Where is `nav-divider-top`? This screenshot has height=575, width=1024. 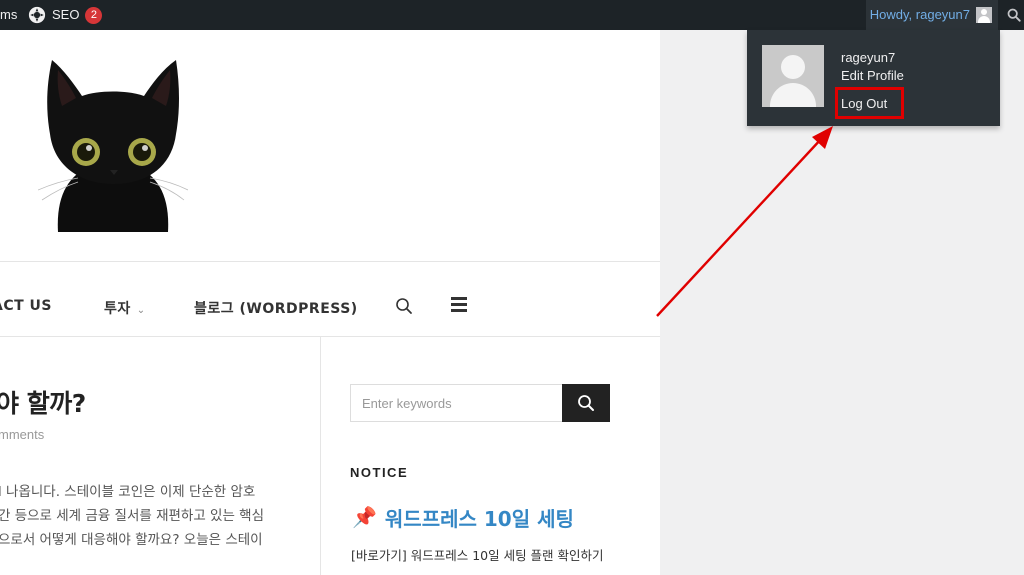
nav-divider-top is located at coordinates (330, 261).